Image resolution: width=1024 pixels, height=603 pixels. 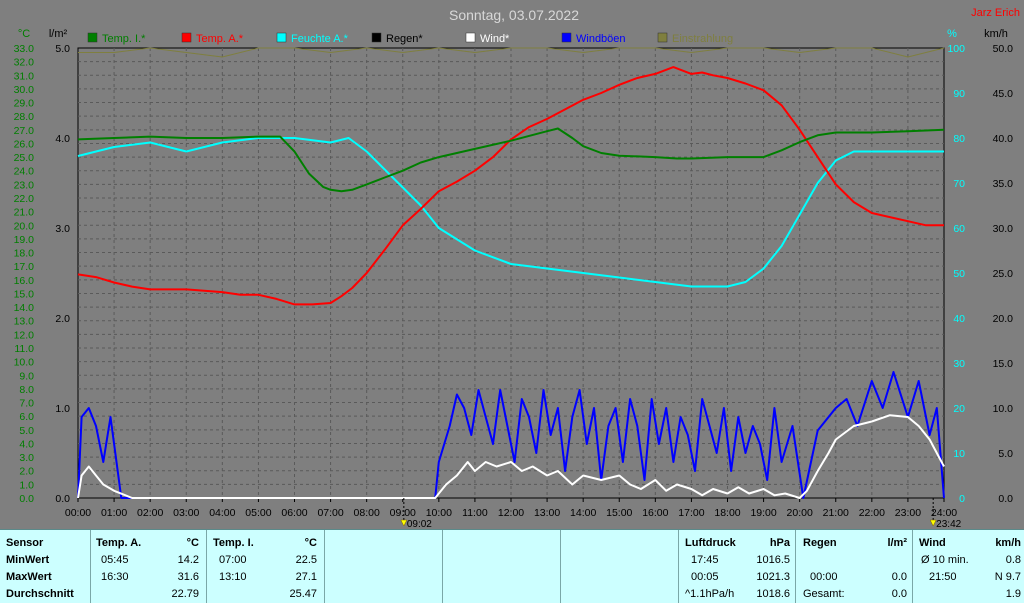 What do you see at coordinates (908, 513) in the screenshot?
I see `x-tick-label: 23:00` at bounding box center [908, 513].